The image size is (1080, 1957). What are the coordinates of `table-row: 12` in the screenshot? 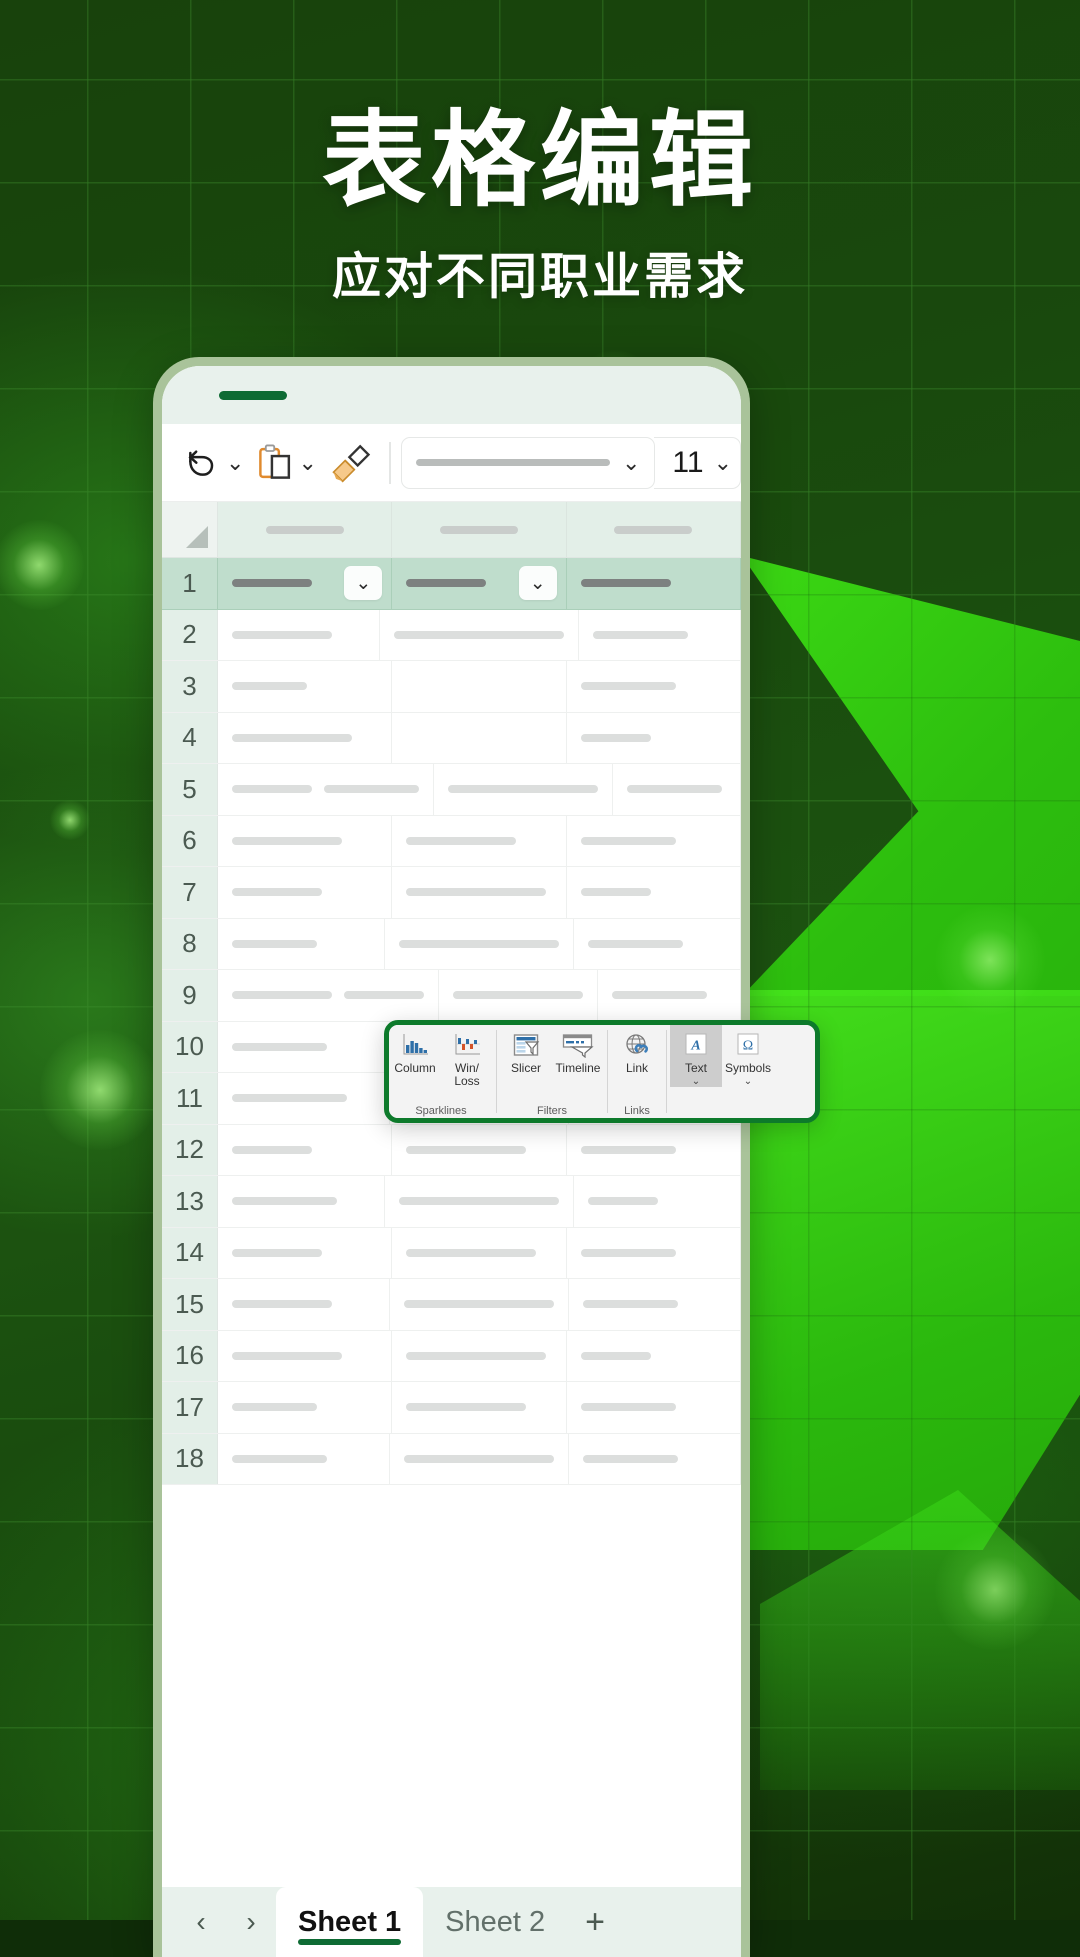 It's located at (451, 1150).